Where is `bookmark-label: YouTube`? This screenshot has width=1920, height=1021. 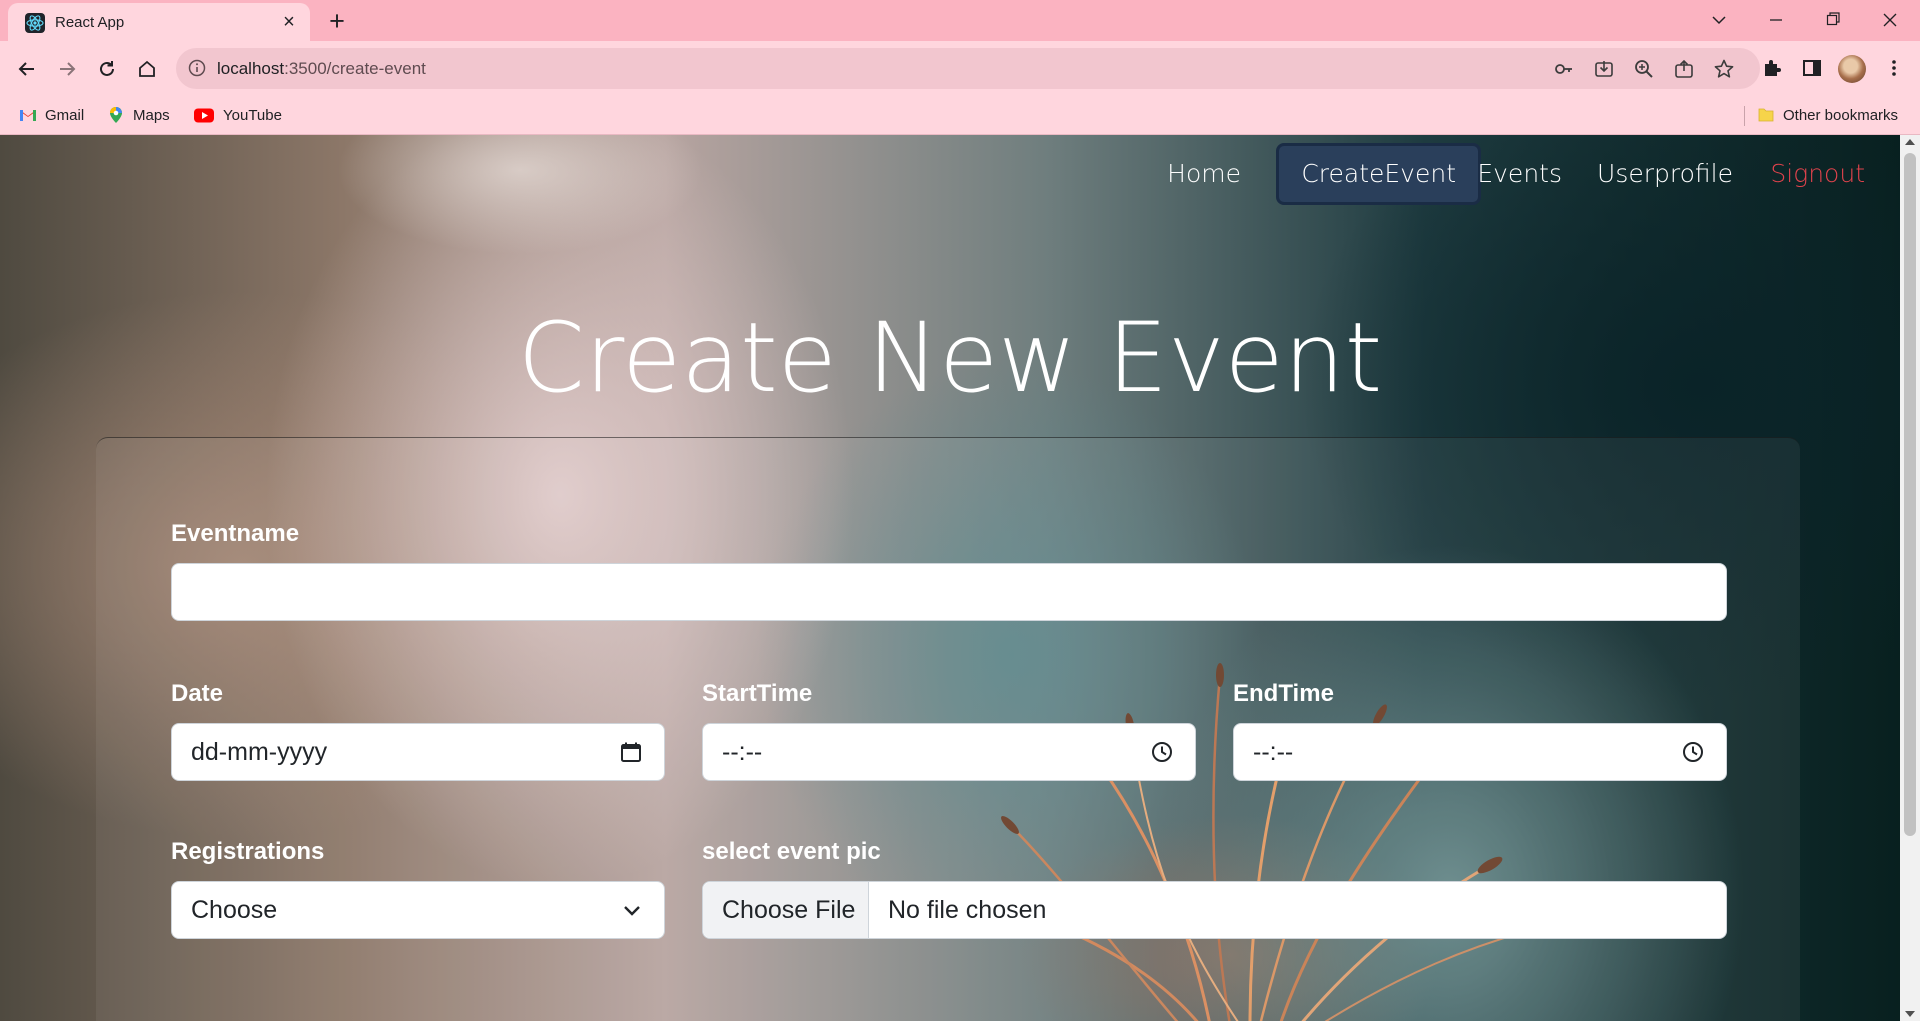 bookmark-label: YouTube is located at coordinates (252, 115).